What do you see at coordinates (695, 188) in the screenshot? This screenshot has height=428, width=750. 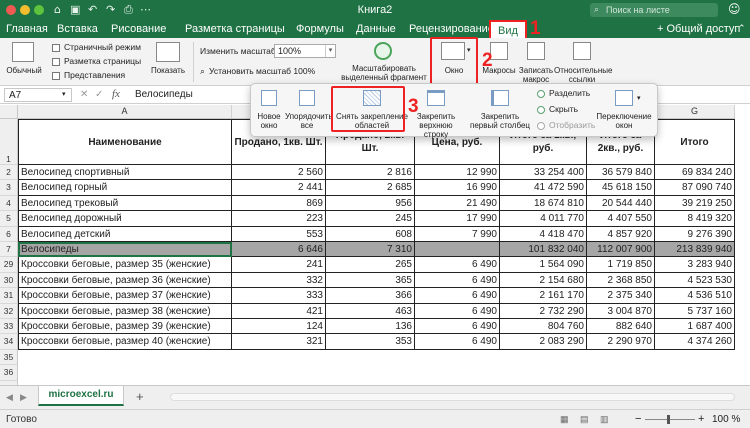 I see `table-cell: 87 090 740` at bounding box center [695, 188].